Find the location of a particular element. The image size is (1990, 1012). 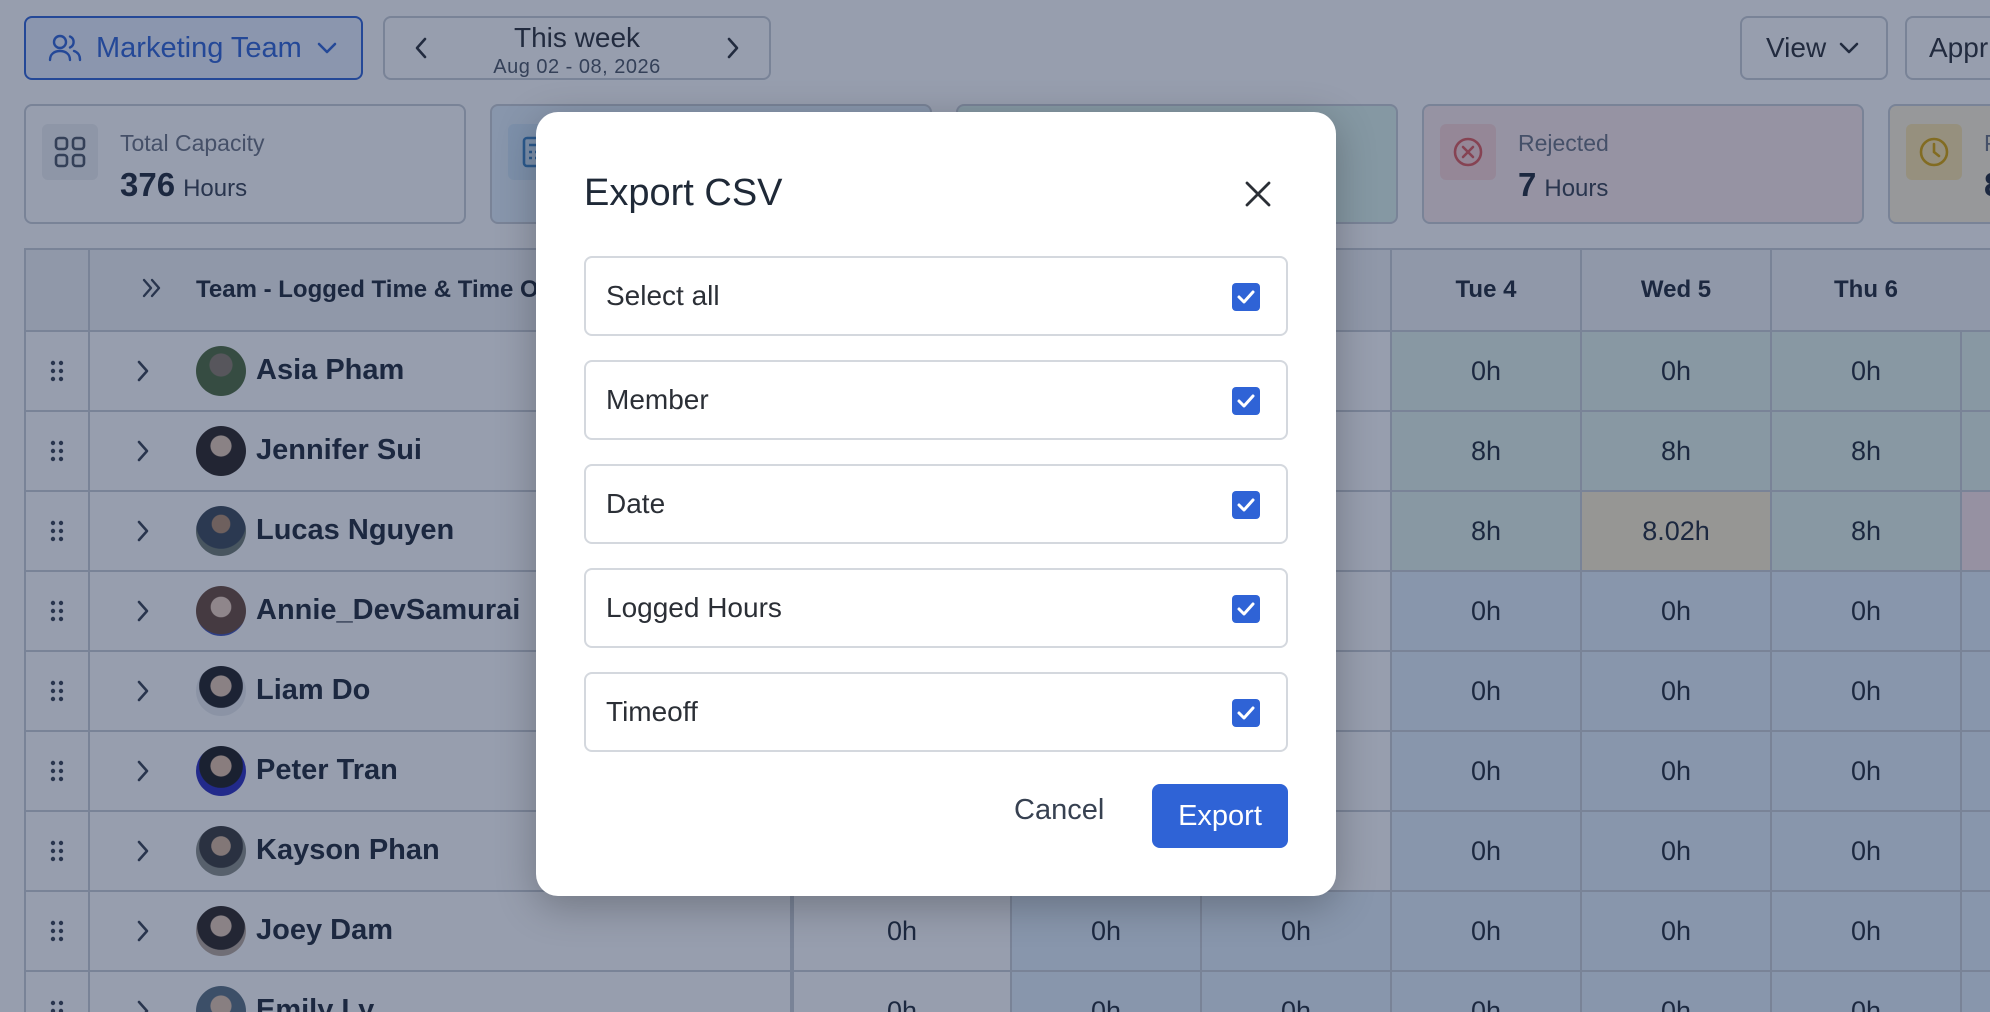

close-button is located at coordinates (1258, 194).